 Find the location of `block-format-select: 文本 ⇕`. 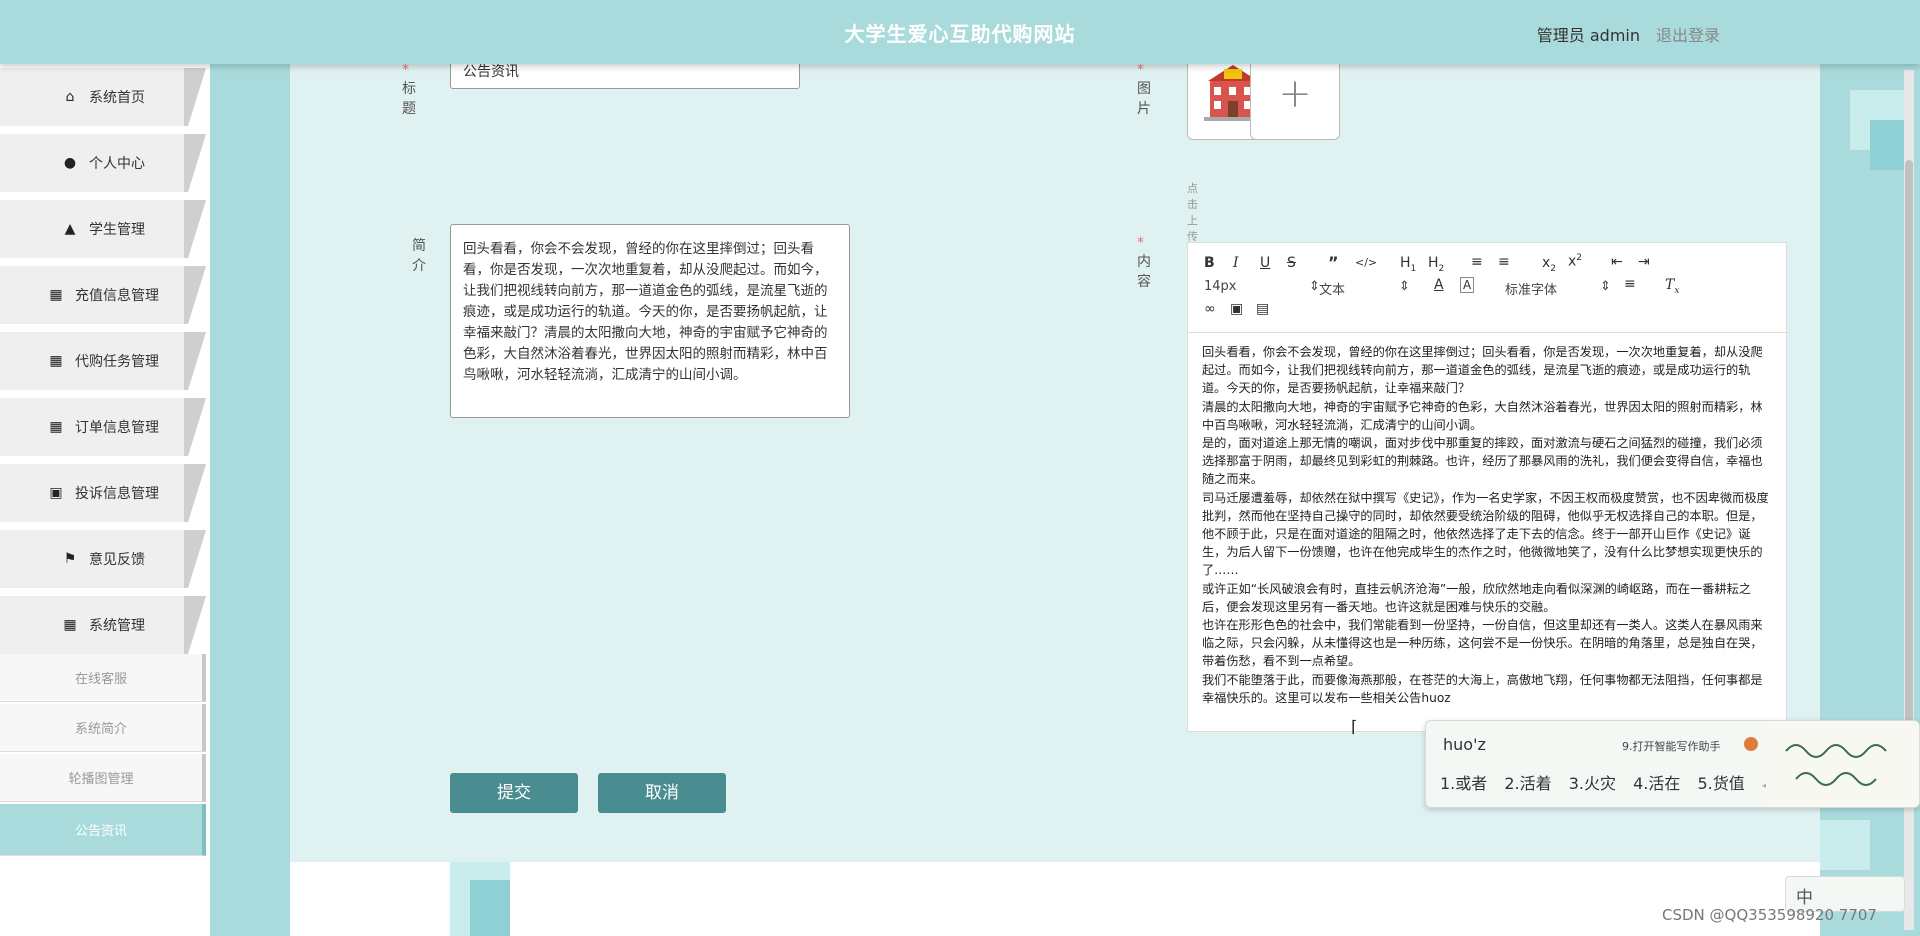

block-format-select: 文本 ⇕ is located at coordinates (1364, 288).